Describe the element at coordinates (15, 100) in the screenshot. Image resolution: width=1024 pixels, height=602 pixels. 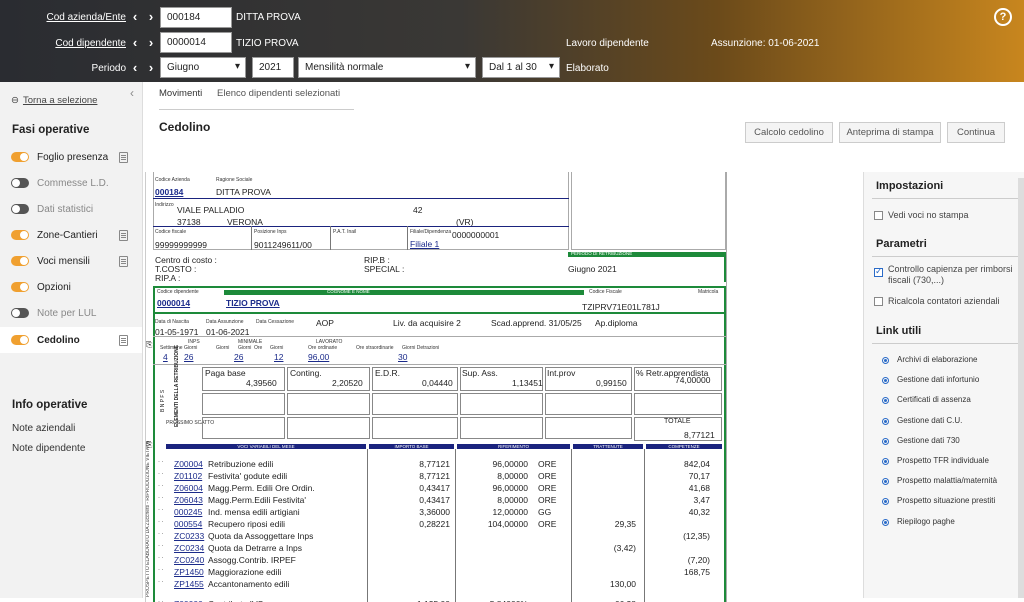
I see `back-arrow-icon: ⊖` at that location.